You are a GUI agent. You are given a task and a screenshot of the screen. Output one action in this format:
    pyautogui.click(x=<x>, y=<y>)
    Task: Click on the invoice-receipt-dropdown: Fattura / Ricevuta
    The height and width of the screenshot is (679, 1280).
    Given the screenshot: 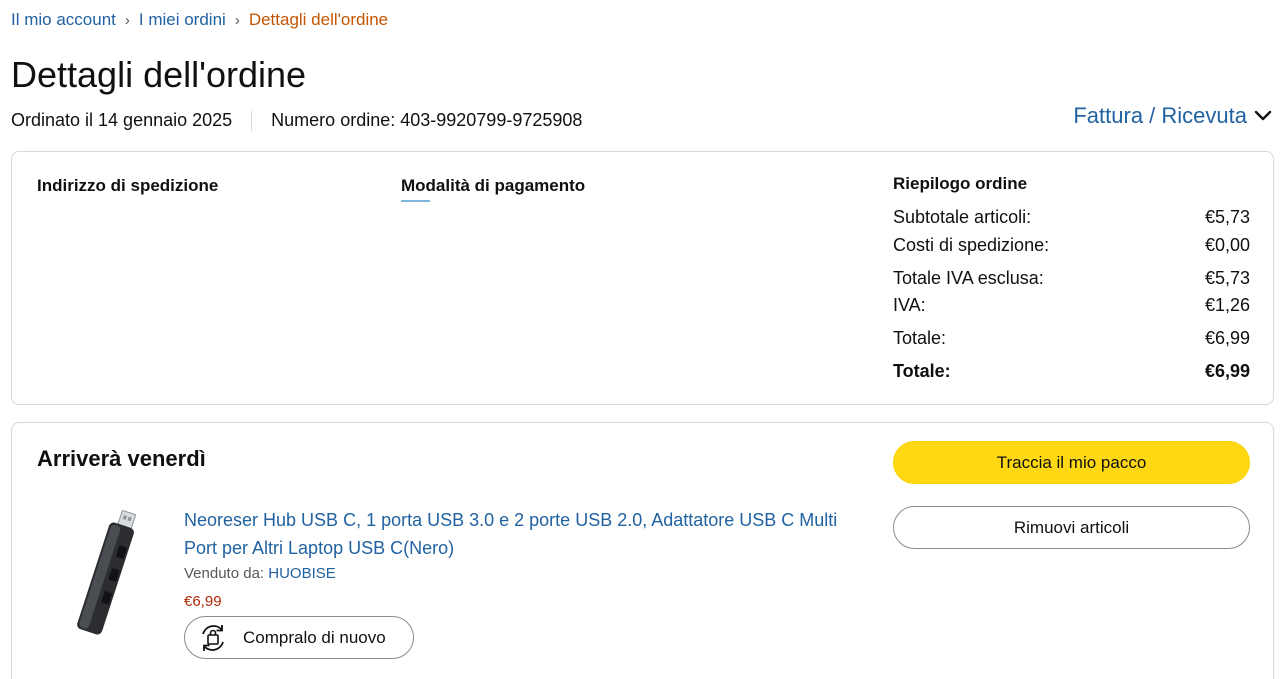 What is the action you would take?
    pyautogui.click(x=1172, y=116)
    